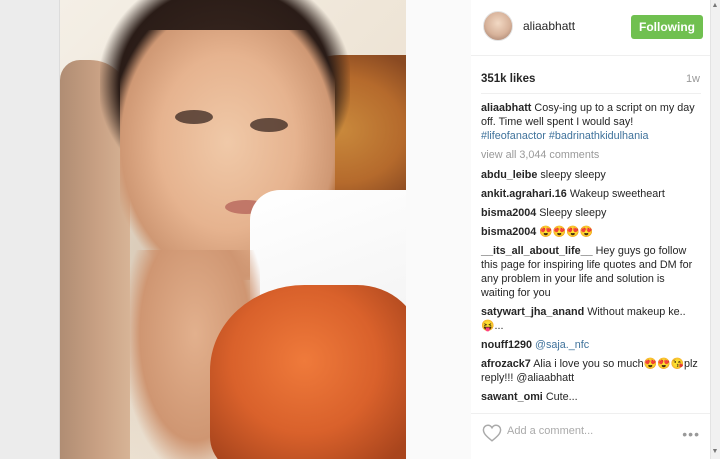  Describe the element at coordinates (524, 194) in the screenshot. I see `comment-username: ankit.agrahari.16` at that location.